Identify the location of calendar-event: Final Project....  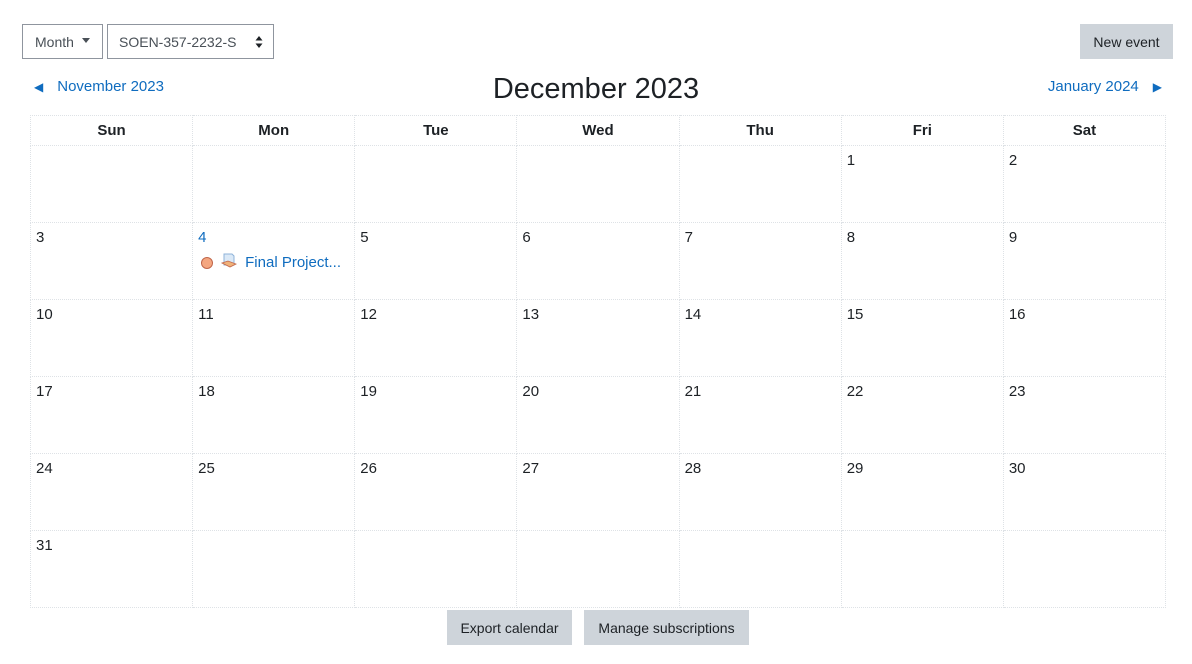
(271, 262).